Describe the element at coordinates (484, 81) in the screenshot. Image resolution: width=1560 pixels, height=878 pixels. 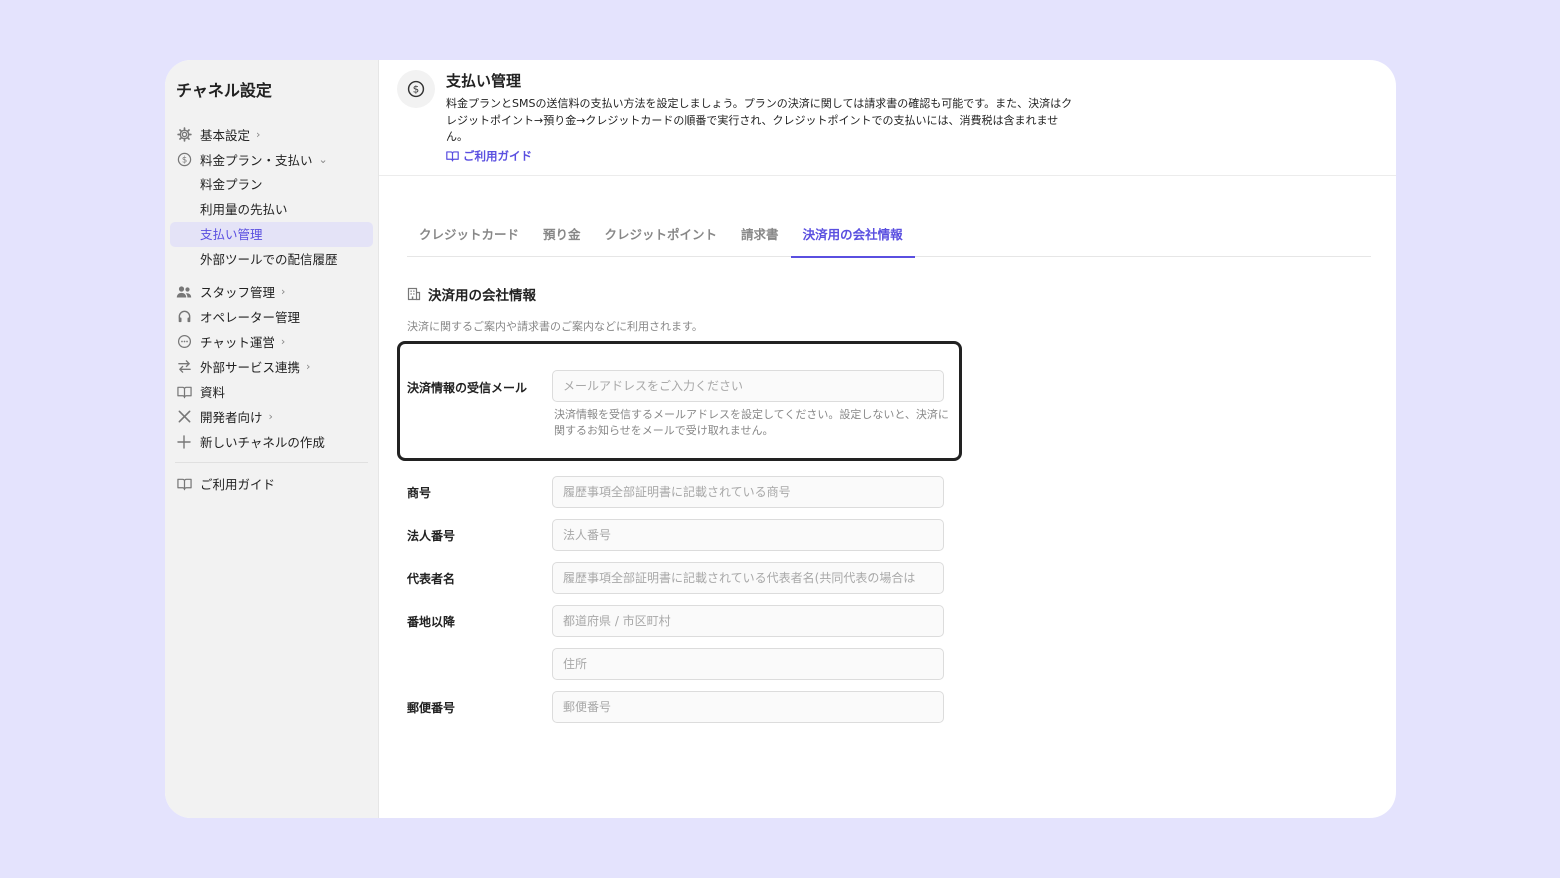
I see `page-title: 支払い管理` at that location.